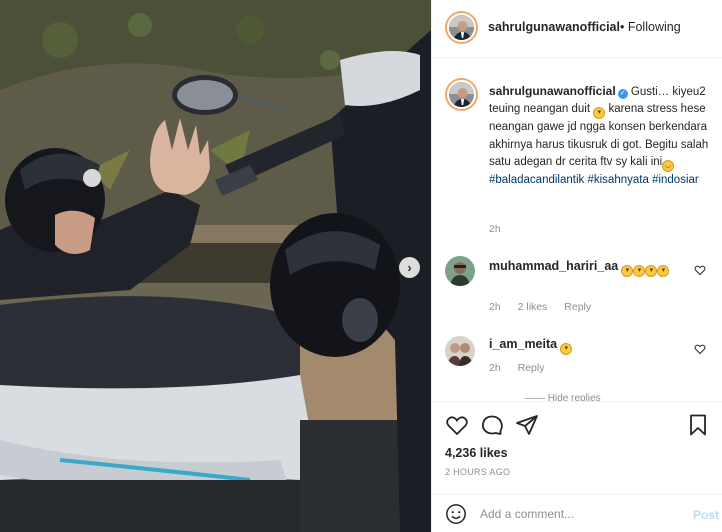  I want to click on comment-body: muhammad_hariri_aa ▾ ▾ ▾ ▾, so click(589, 267).